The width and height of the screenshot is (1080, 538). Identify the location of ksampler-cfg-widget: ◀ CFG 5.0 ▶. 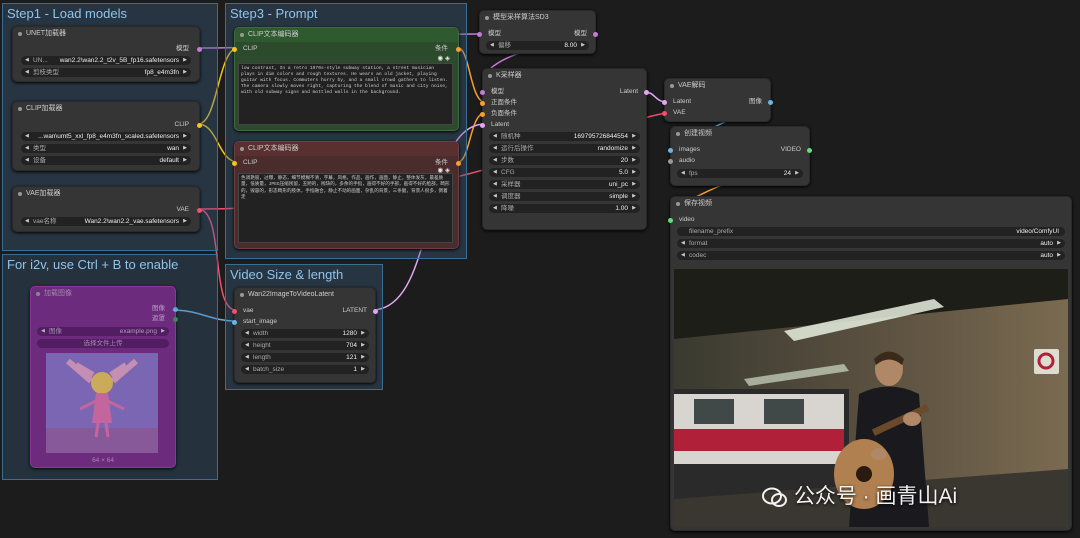
(564, 172).